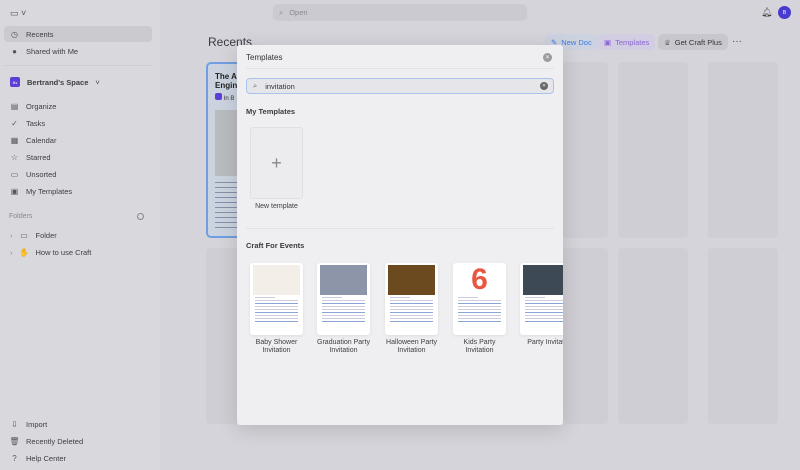 This screenshot has width=800, height=470. Describe the element at coordinates (41, 106) in the screenshot. I see `label: Organize` at that location.